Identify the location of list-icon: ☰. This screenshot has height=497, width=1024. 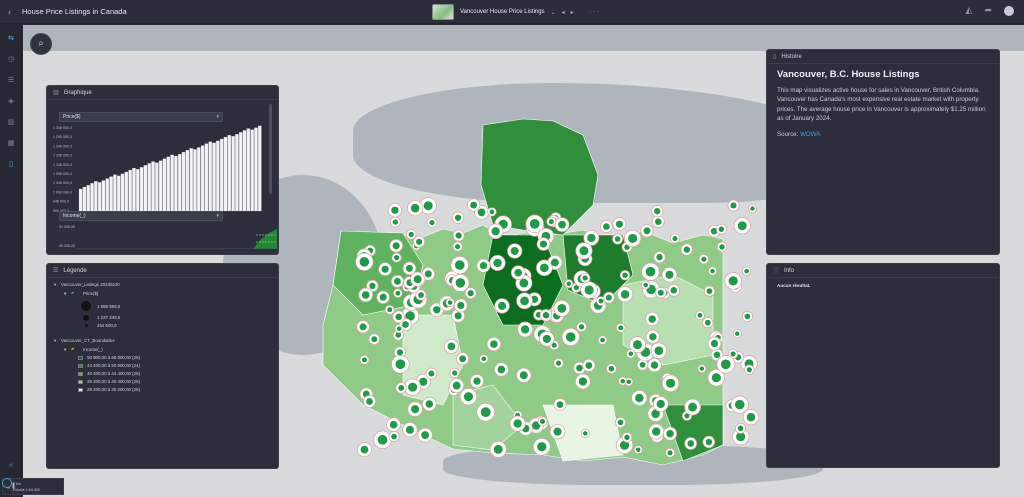
(11, 80).